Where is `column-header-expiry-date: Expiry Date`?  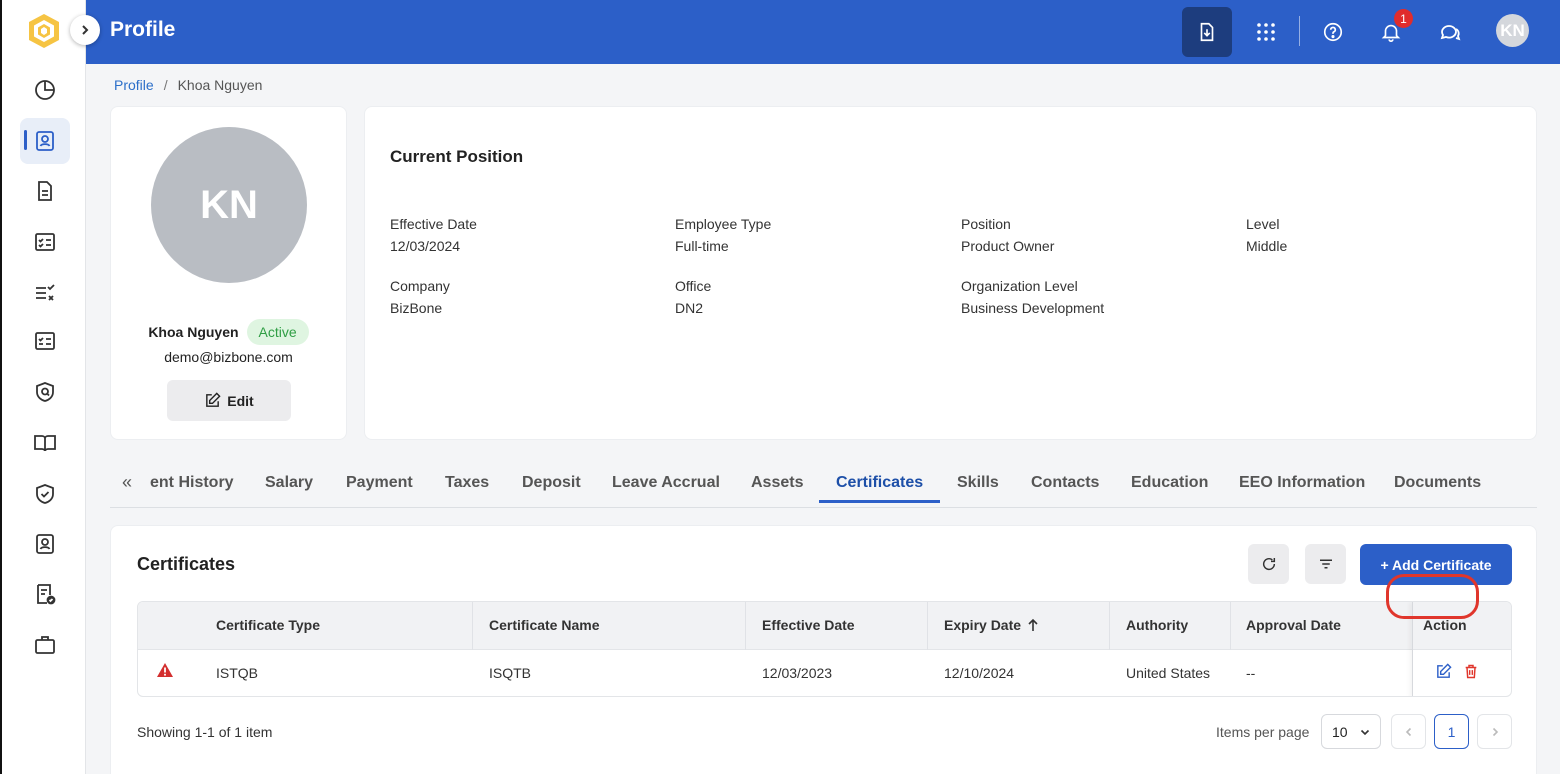 column-header-expiry-date: Expiry Date is located at coordinates (991, 625).